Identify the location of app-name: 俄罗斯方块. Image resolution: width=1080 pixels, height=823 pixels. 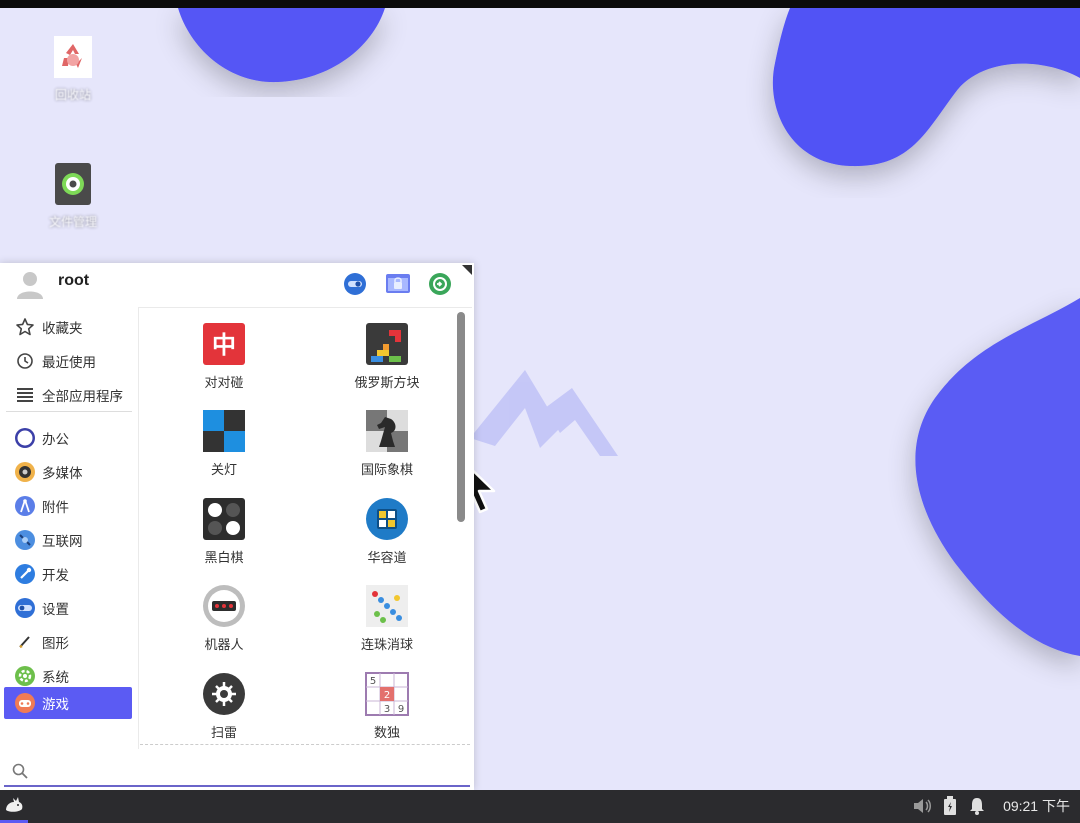
(387, 383).